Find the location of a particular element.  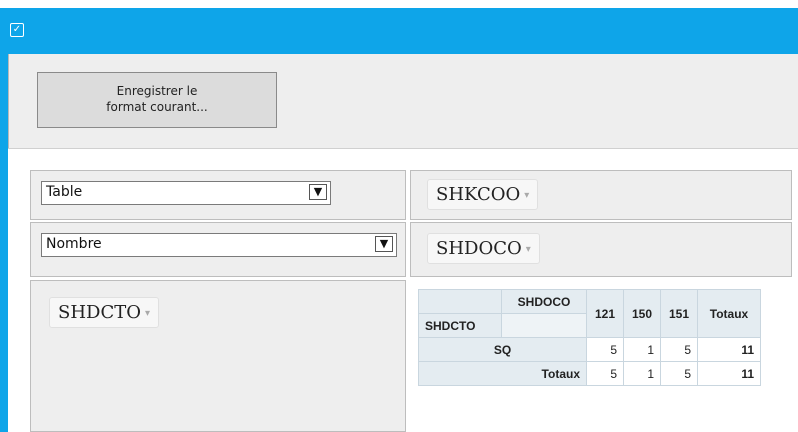

field-chip-label: SHKCOO is located at coordinates (478, 194).